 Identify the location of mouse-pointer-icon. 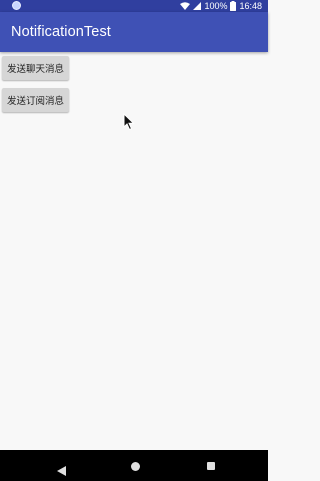
(129, 121).